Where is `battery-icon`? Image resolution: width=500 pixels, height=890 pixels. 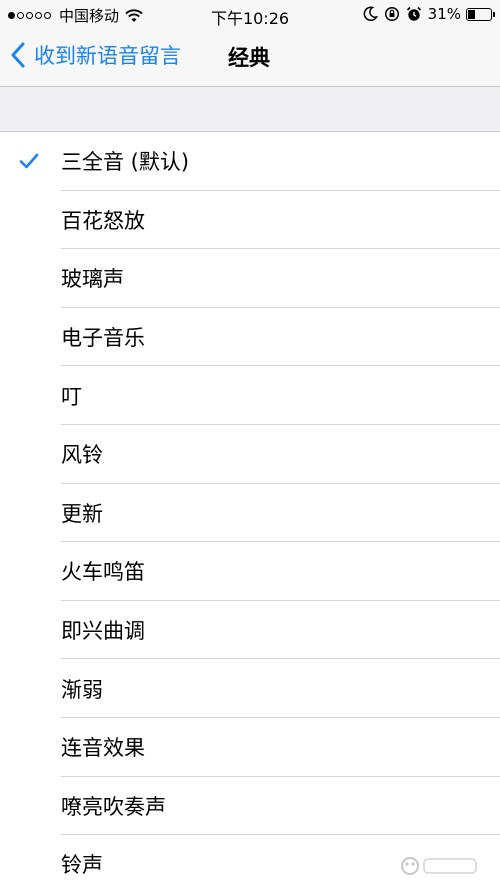
battery-icon is located at coordinates (480, 14).